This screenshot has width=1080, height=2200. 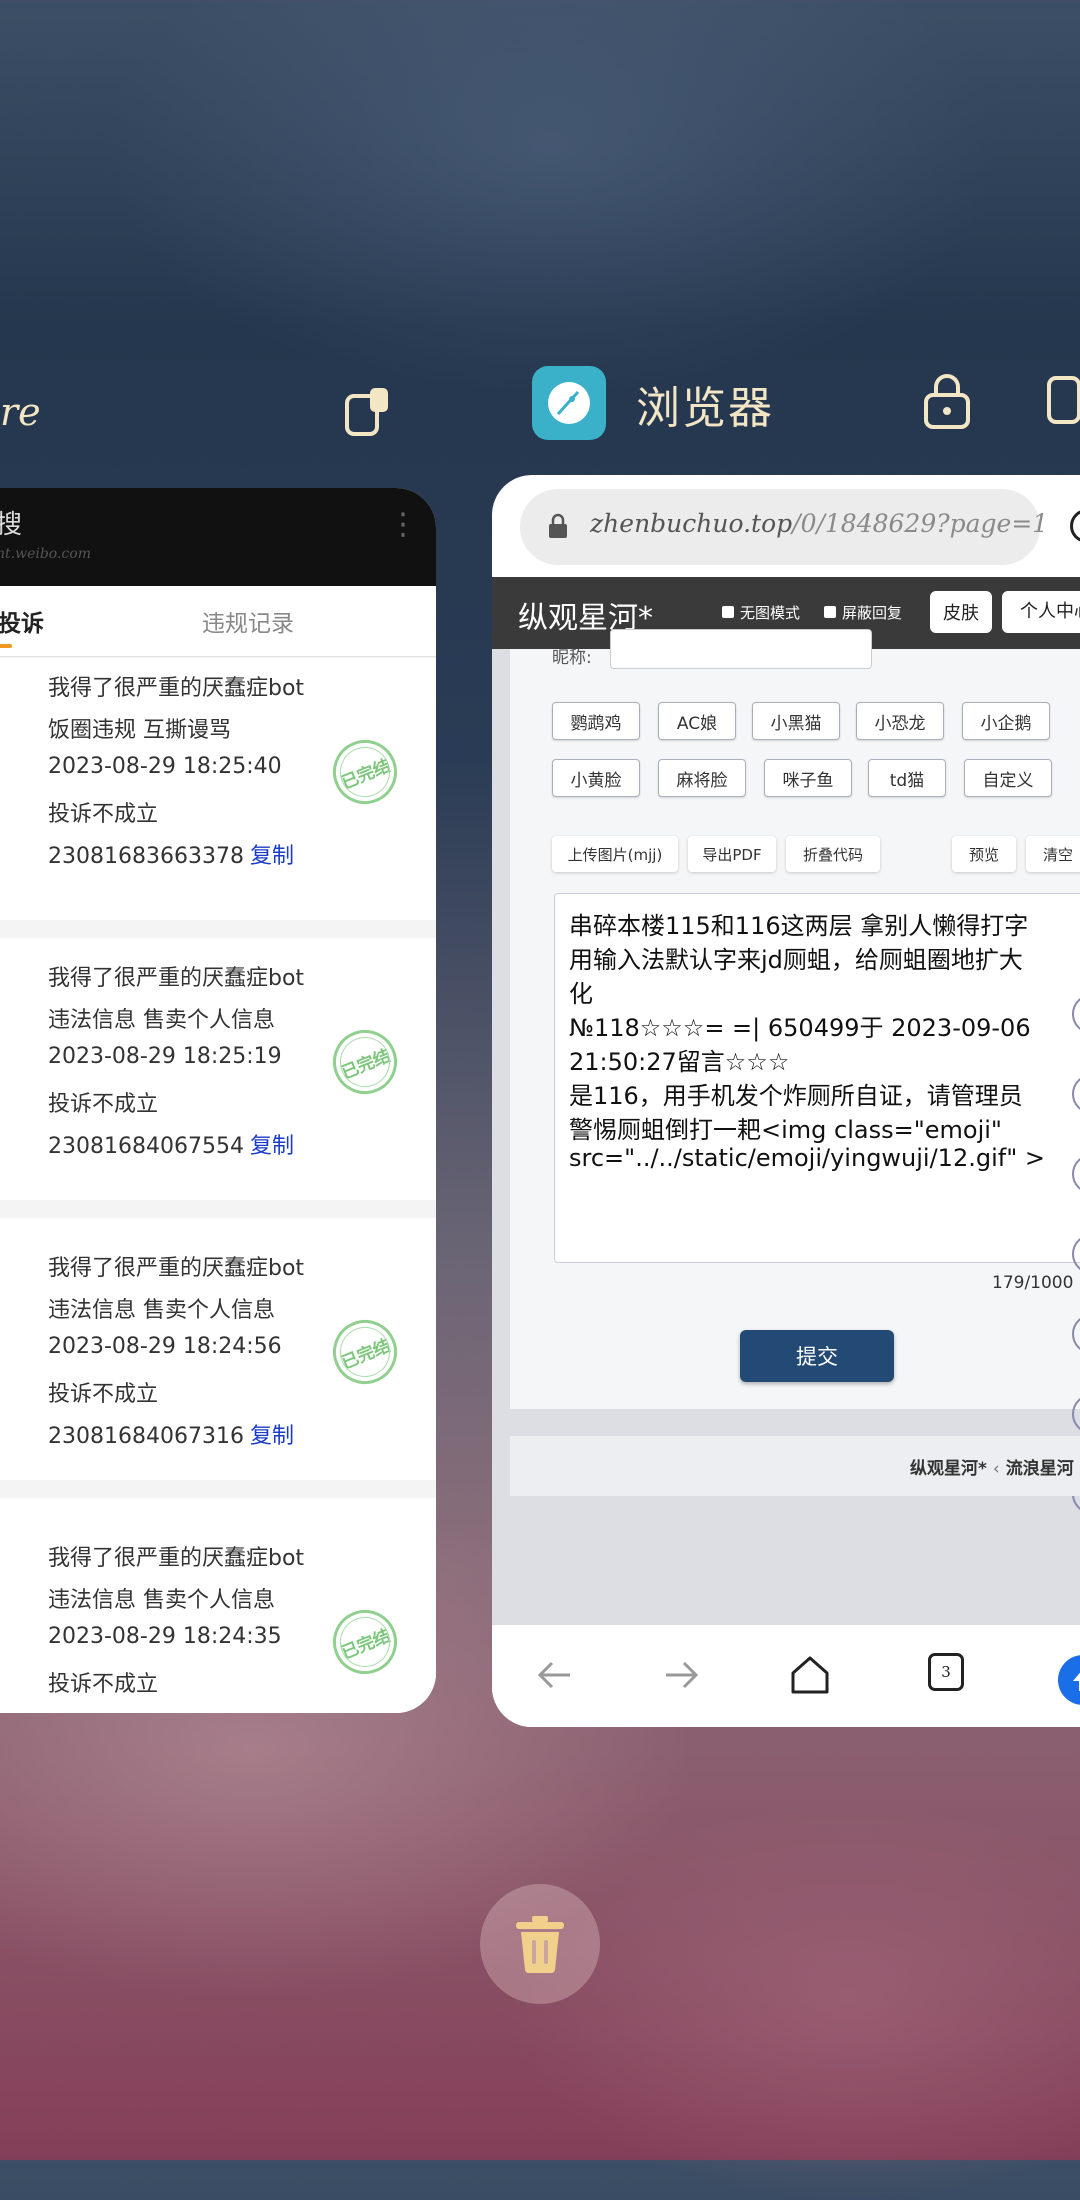 I want to click on export-pdf-button: 导出PDF, so click(x=732, y=854).